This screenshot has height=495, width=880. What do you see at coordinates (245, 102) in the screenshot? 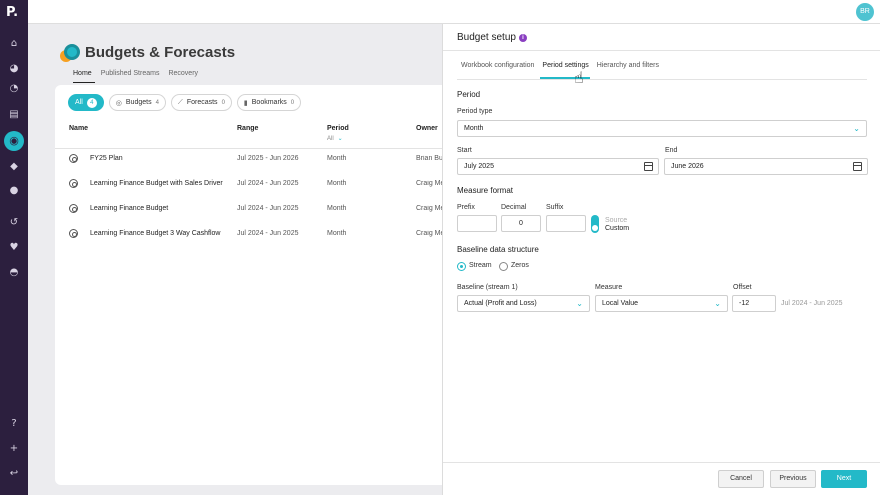
I see `bookmark-icon: ▮` at bounding box center [245, 102].